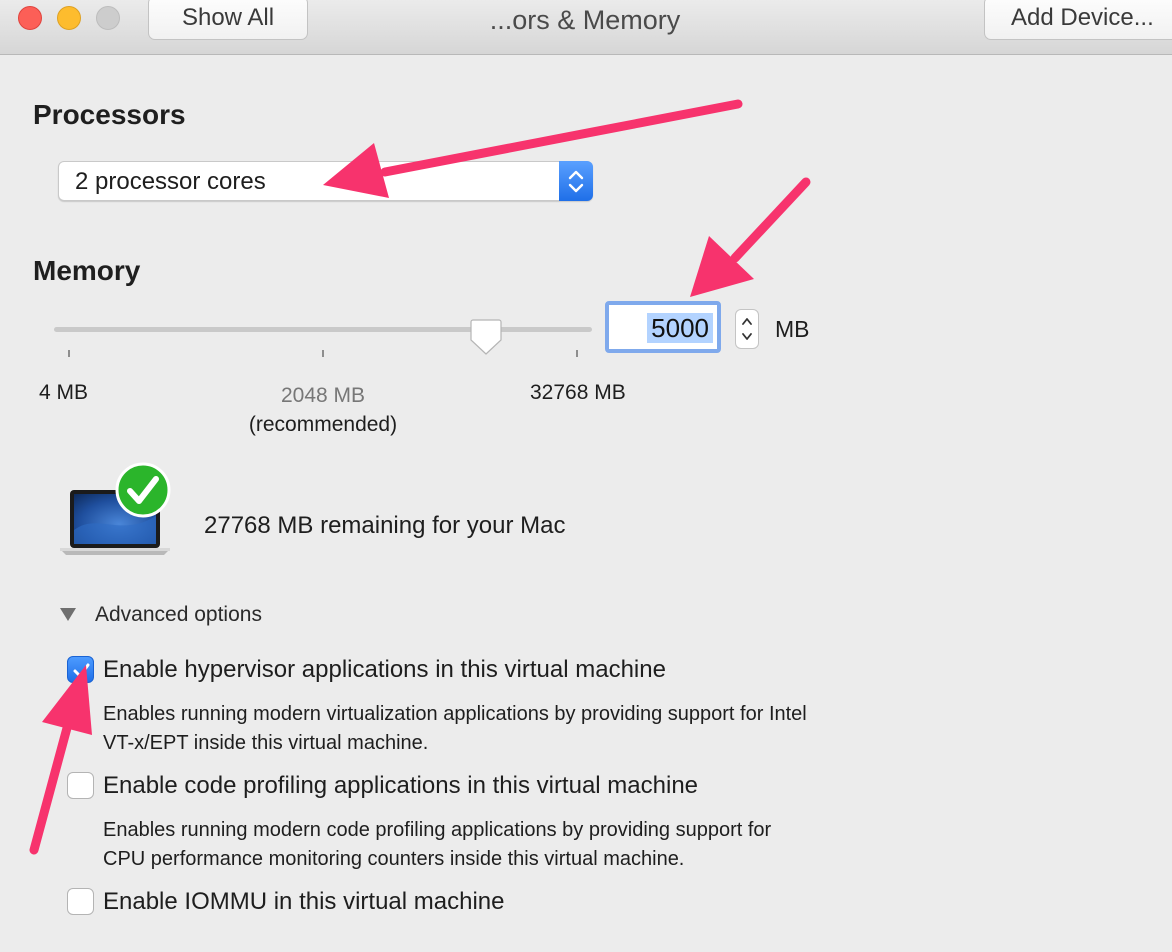  Describe the element at coordinates (178, 615) in the screenshot. I see `advanced-options-toggle: Advanced options` at that location.